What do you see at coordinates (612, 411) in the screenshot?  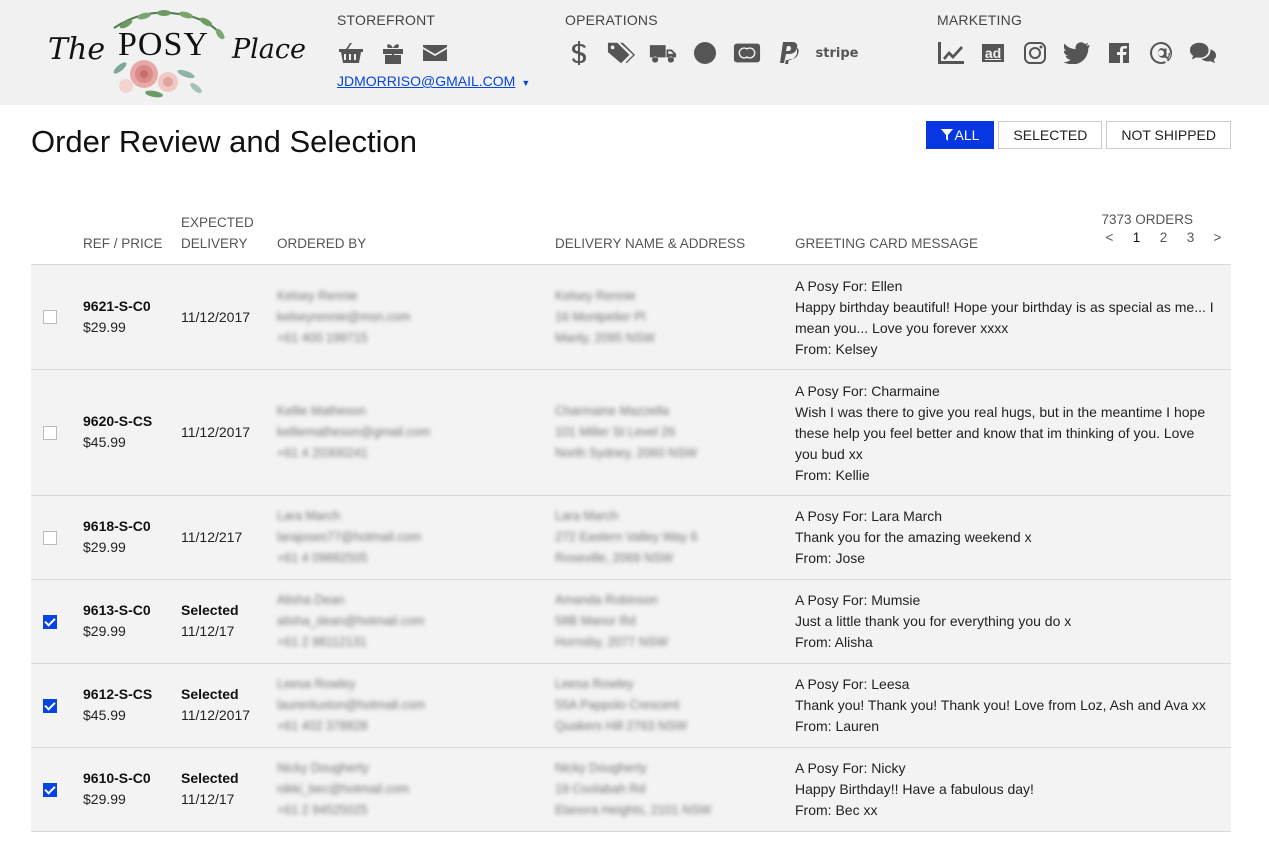 I see `delivery-name: Charmaine Mazzella` at bounding box center [612, 411].